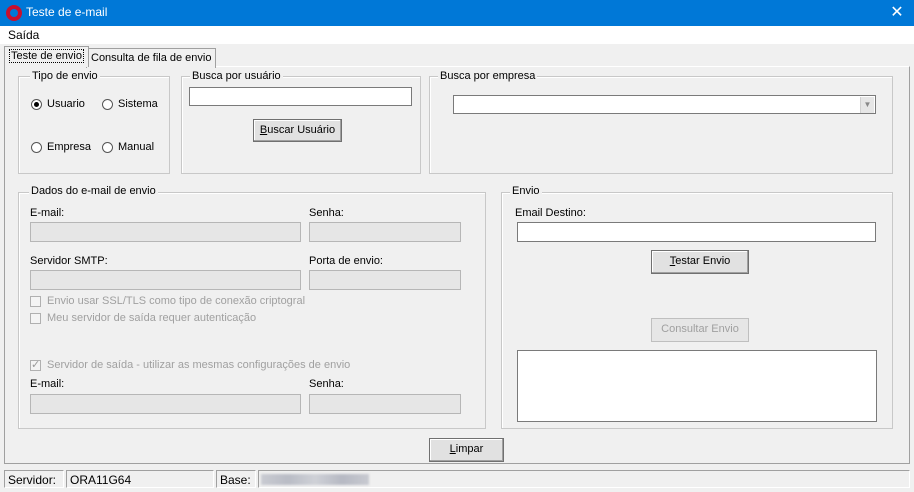 The image size is (914, 492). What do you see at coordinates (151, 58) in the screenshot?
I see `tab-consulta-fila: Consulta de fila de envio` at bounding box center [151, 58].